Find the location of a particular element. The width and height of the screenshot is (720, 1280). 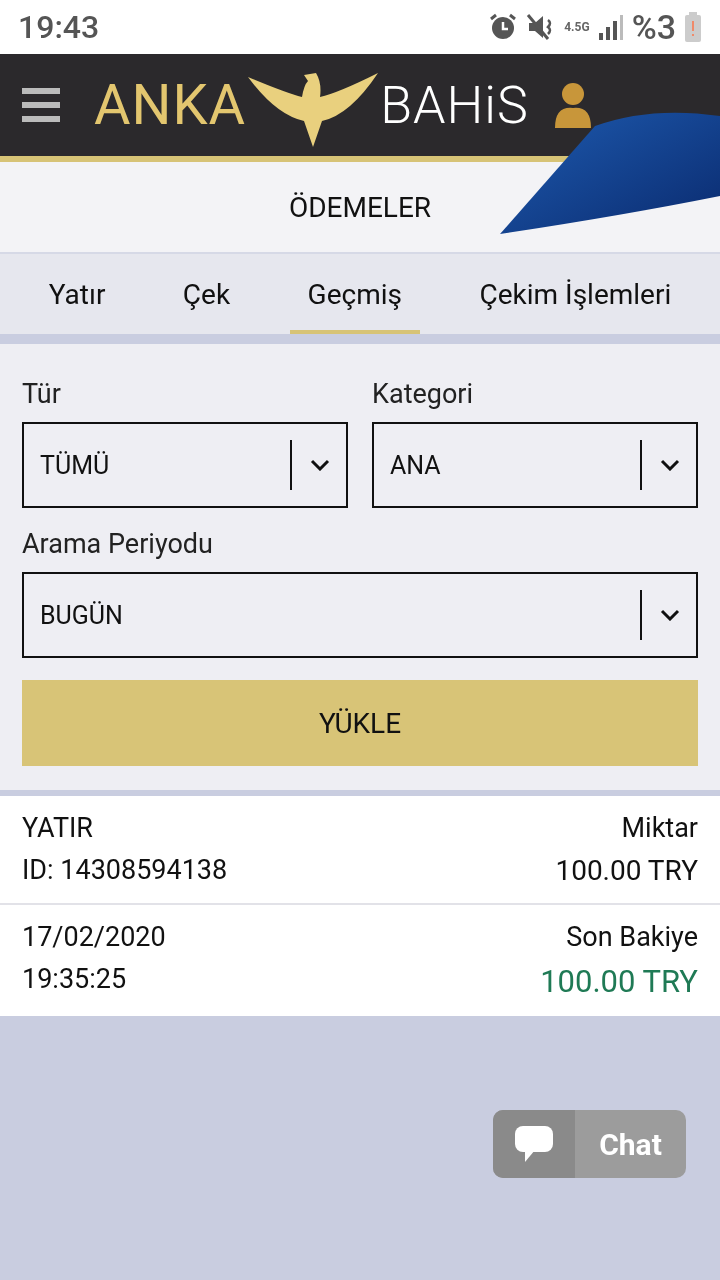

dropdown-field: ANA is located at coordinates (535, 465).